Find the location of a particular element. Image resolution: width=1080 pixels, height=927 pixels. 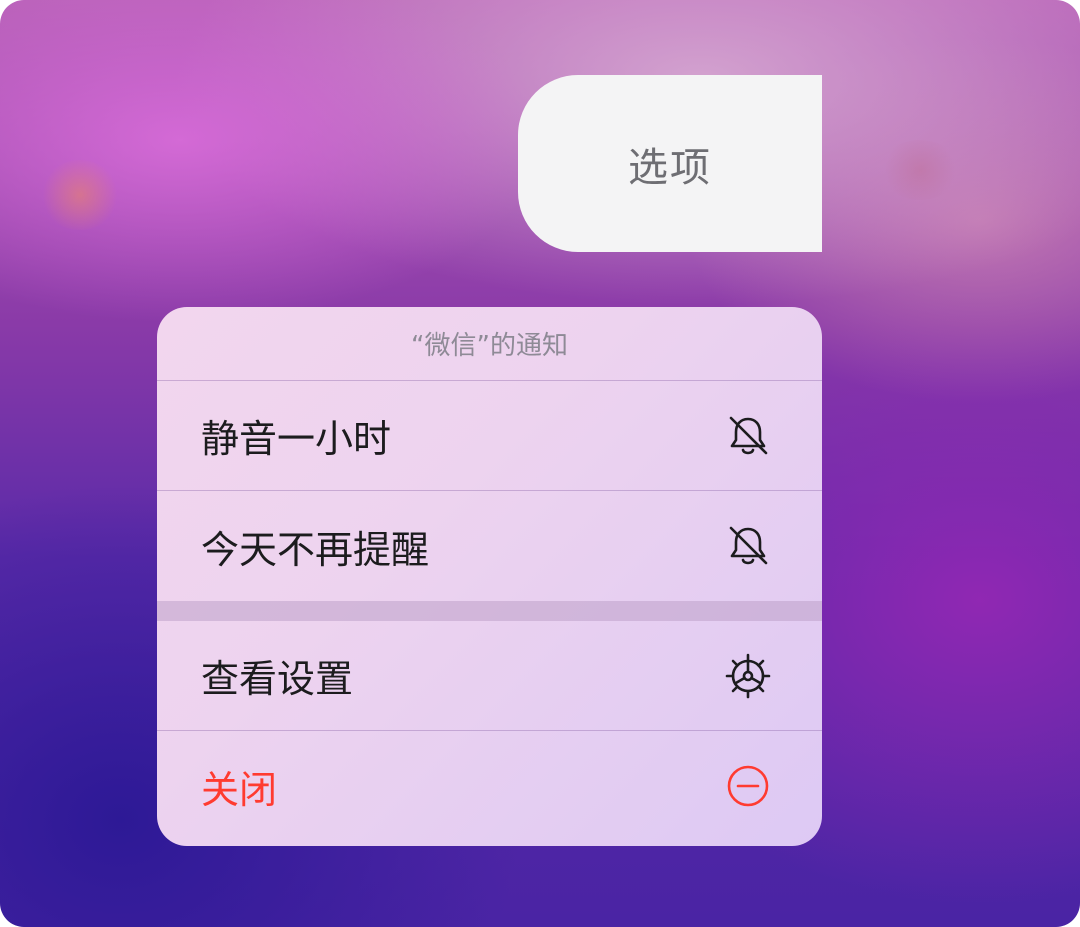

close-item: 关闭 is located at coordinates (489, 786).